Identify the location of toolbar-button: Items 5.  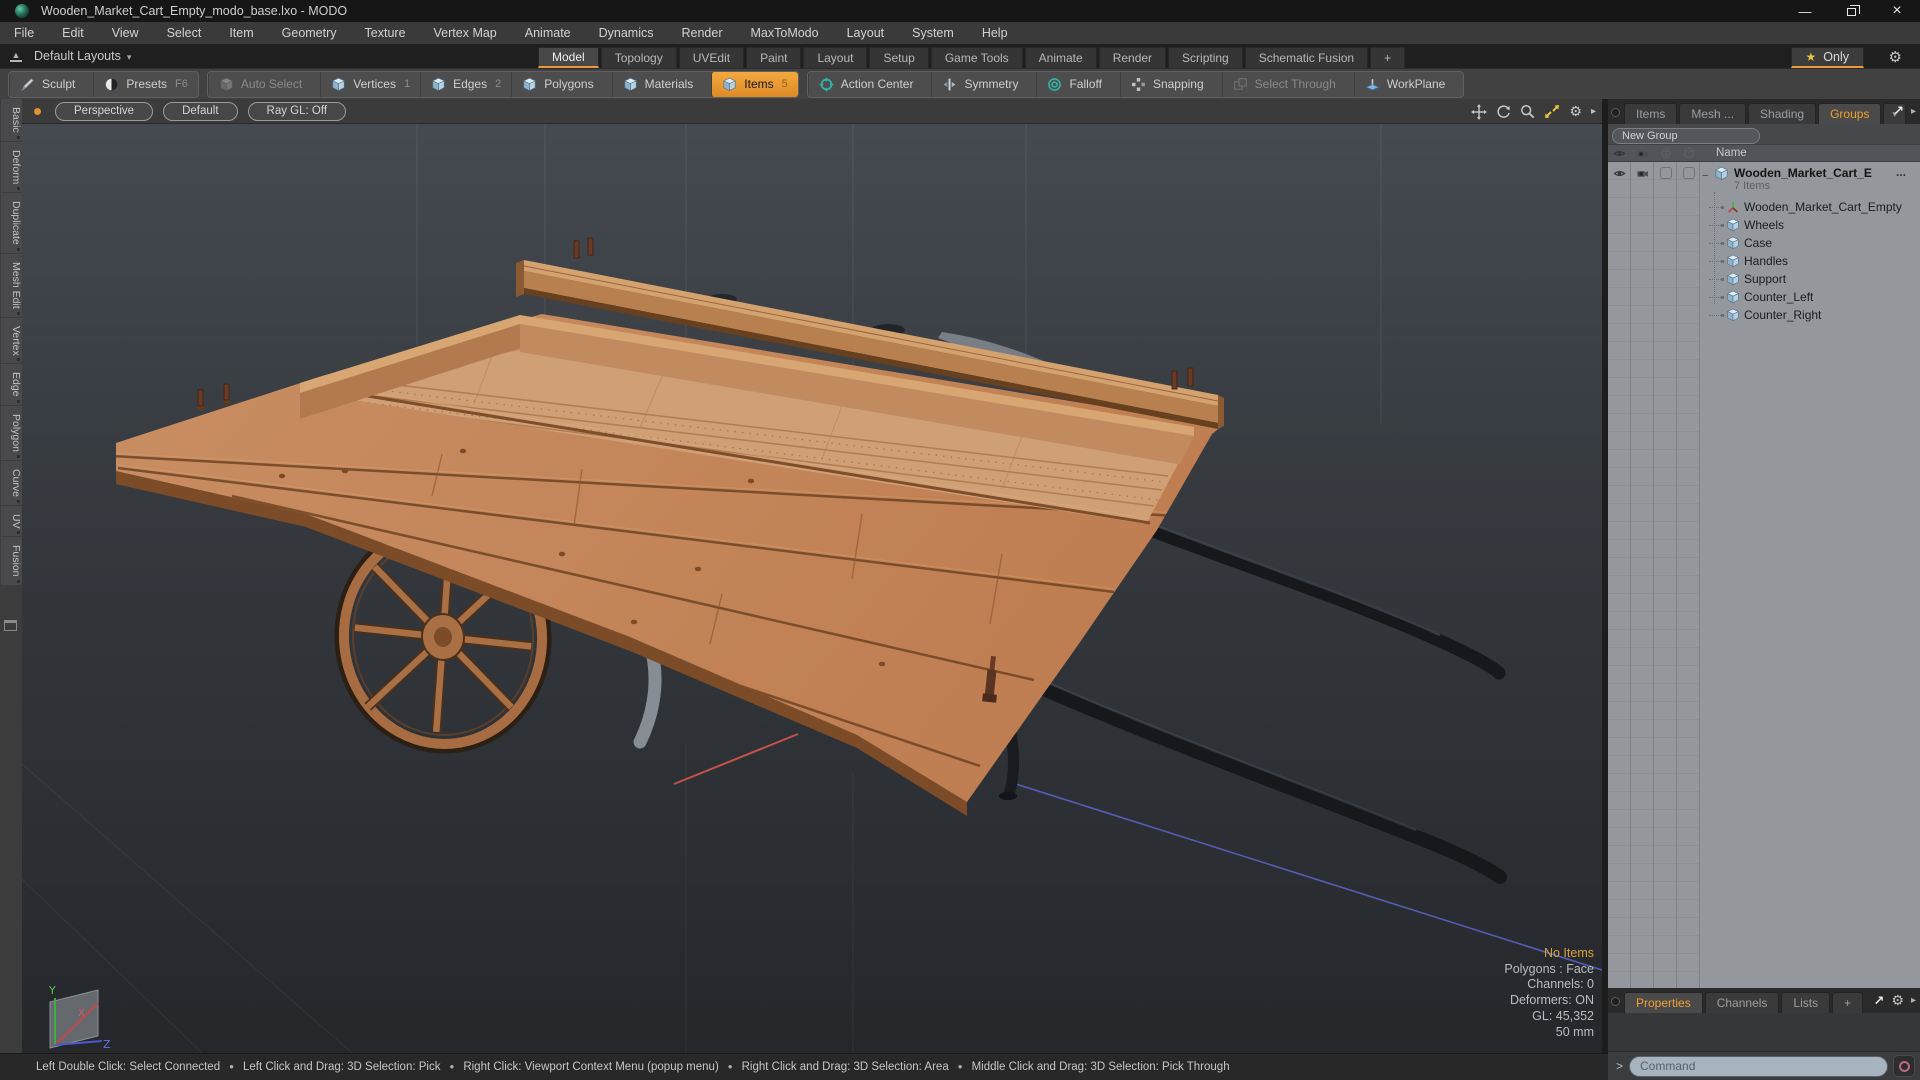
(754, 84).